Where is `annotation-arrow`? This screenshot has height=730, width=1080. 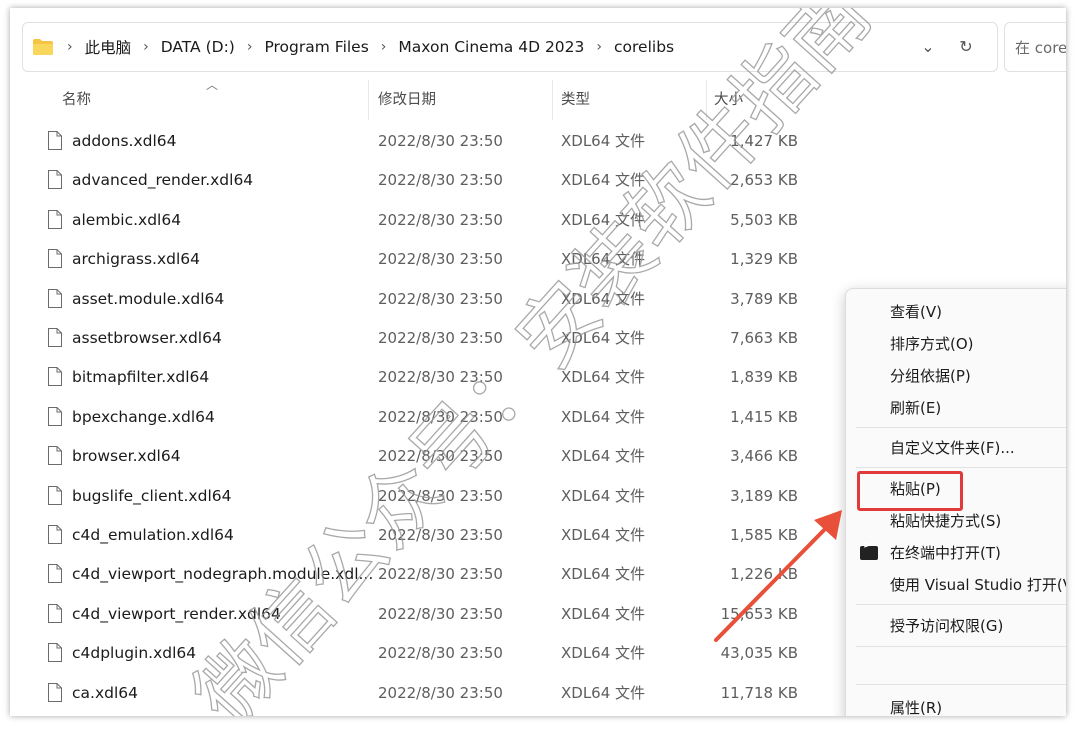 annotation-arrow is located at coordinates (778, 576).